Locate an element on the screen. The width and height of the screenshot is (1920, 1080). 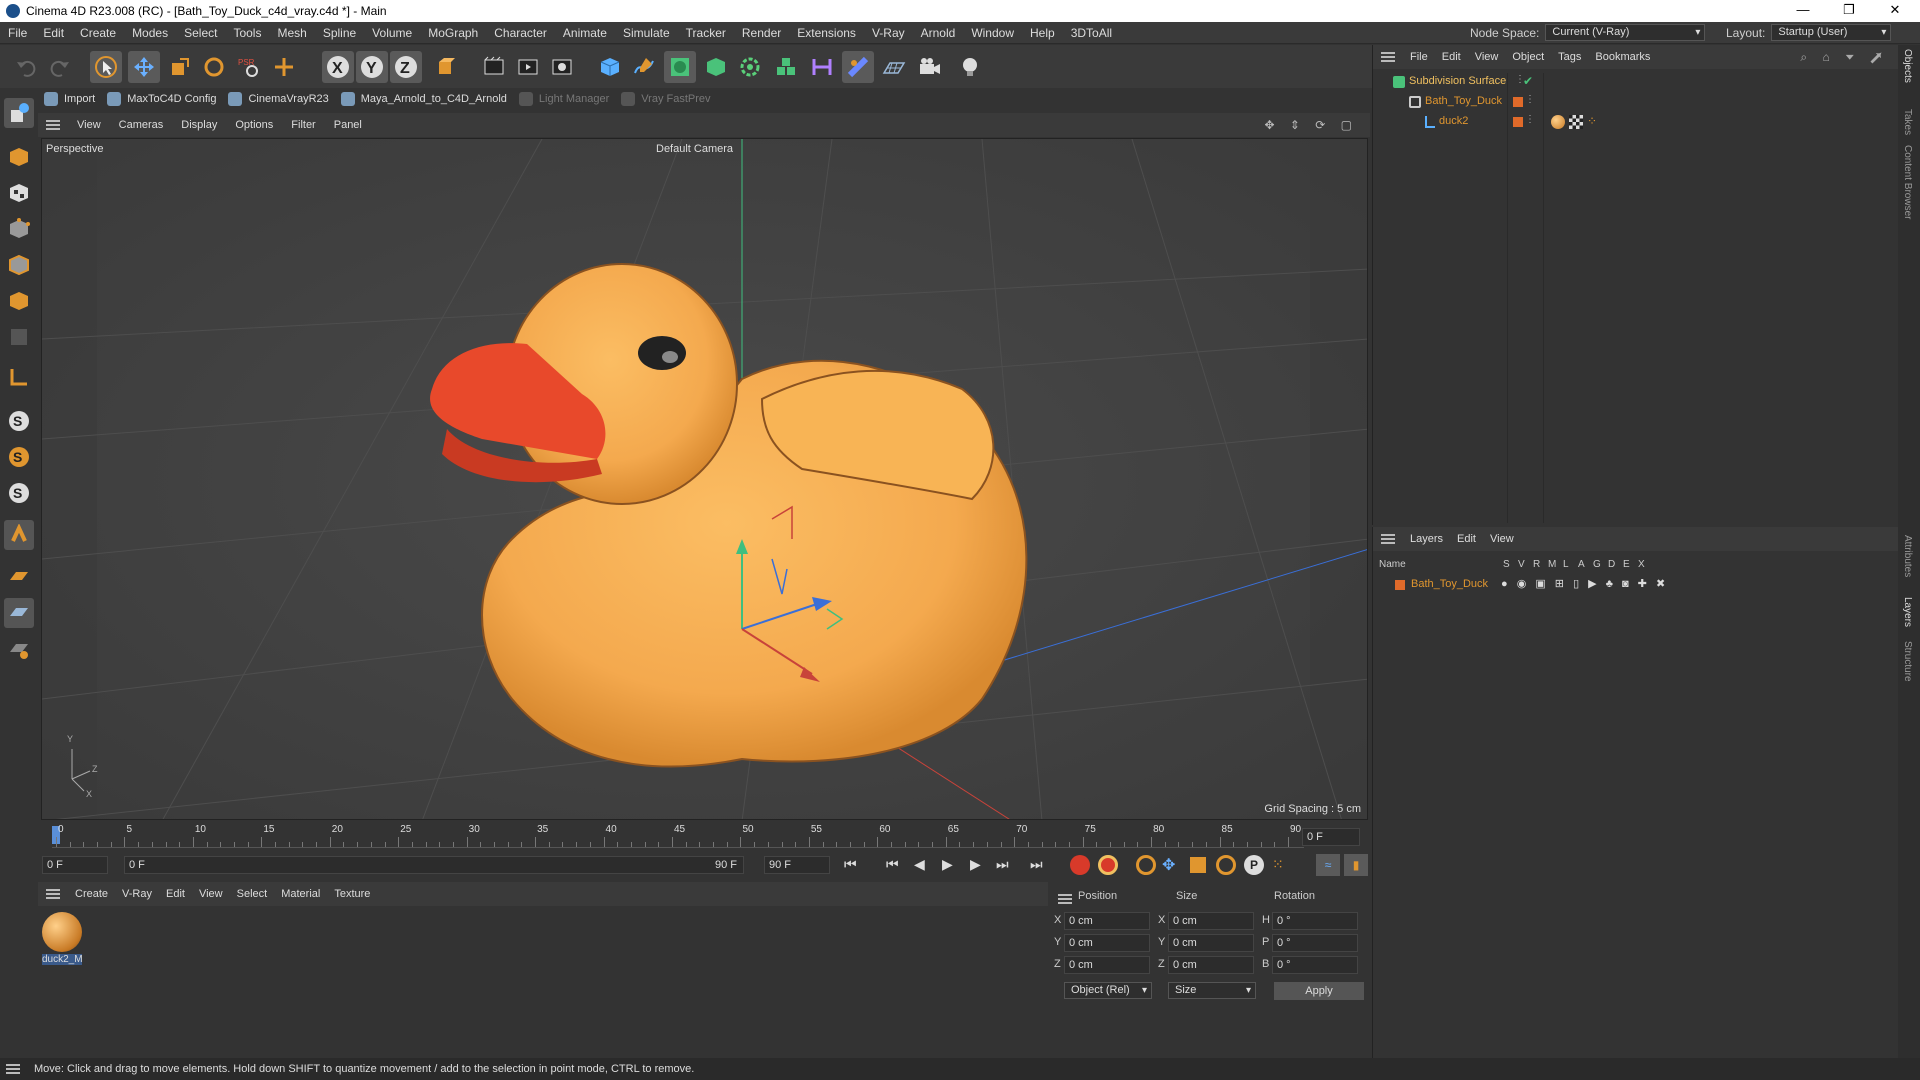
menu-animate: Animate is located at coordinates (585, 33).